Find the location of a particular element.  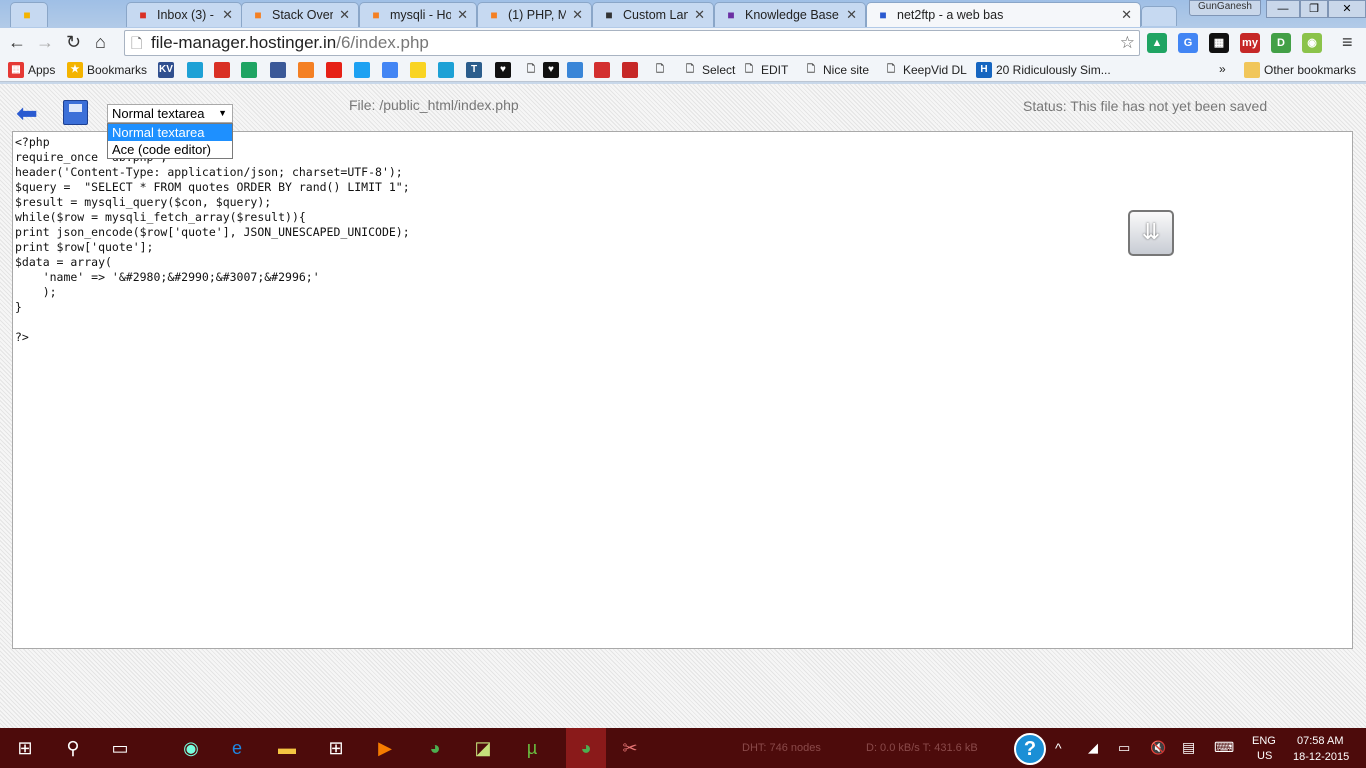

language-label: ENG is located at coordinates (1264, 741).